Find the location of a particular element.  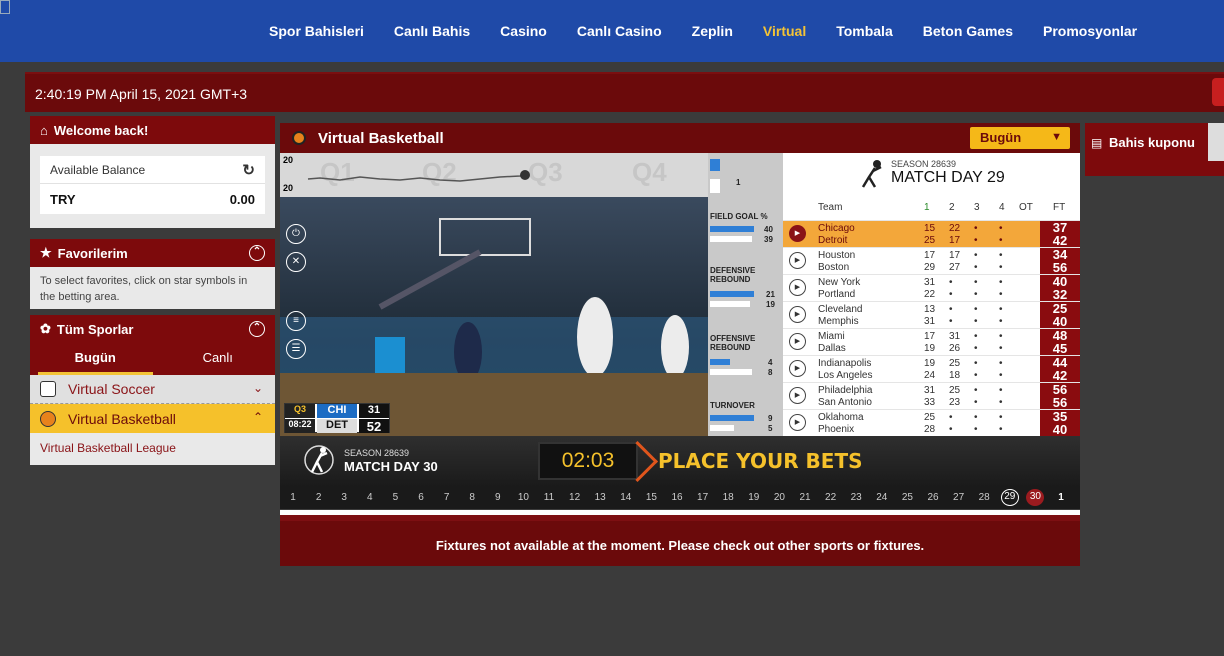

away-ft: 32 is located at coordinates (1060, 294).